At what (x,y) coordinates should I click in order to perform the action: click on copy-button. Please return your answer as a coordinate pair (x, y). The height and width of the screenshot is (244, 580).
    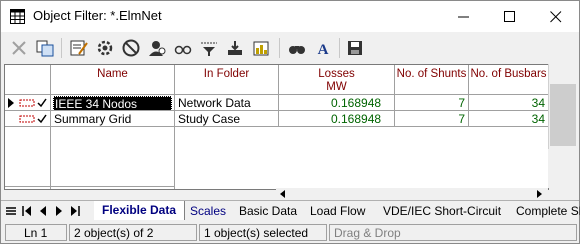
    Looking at the image, I should click on (45, 48).